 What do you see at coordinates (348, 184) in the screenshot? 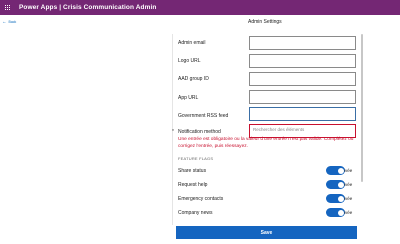
I see `request-help-toggle-text: ivée` at bounding box center [348, 184].